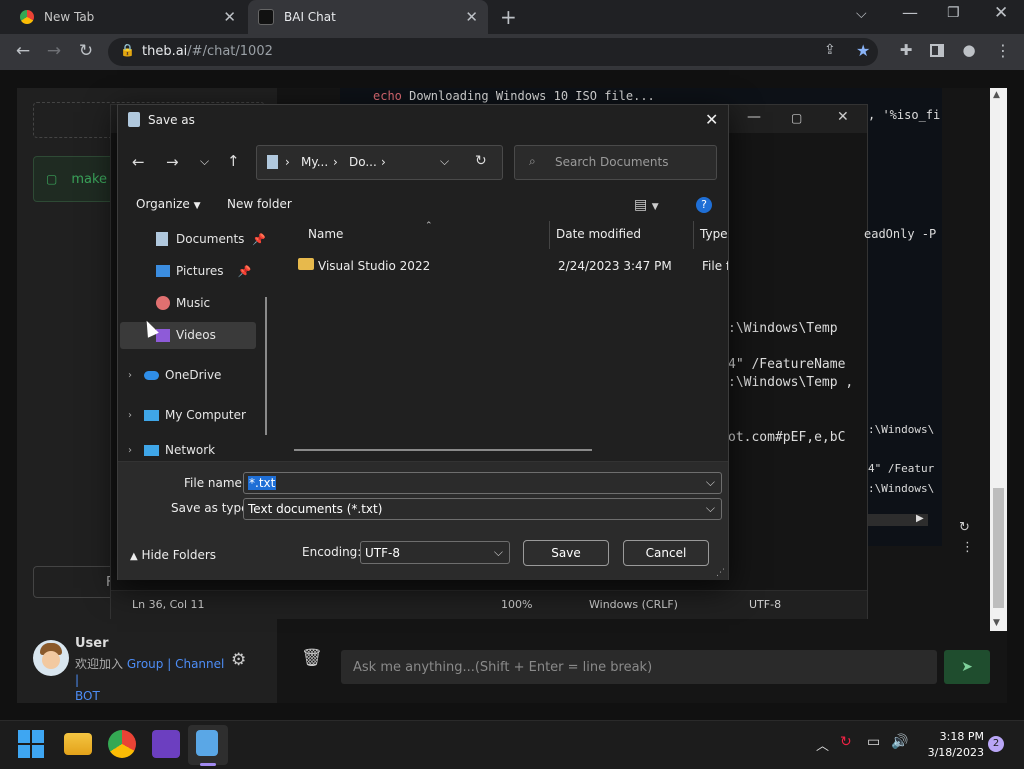 The height and width of the screenshot is (769, 1024). I want to click on view-options-icon: ▤ ▼, so click(646, 205).